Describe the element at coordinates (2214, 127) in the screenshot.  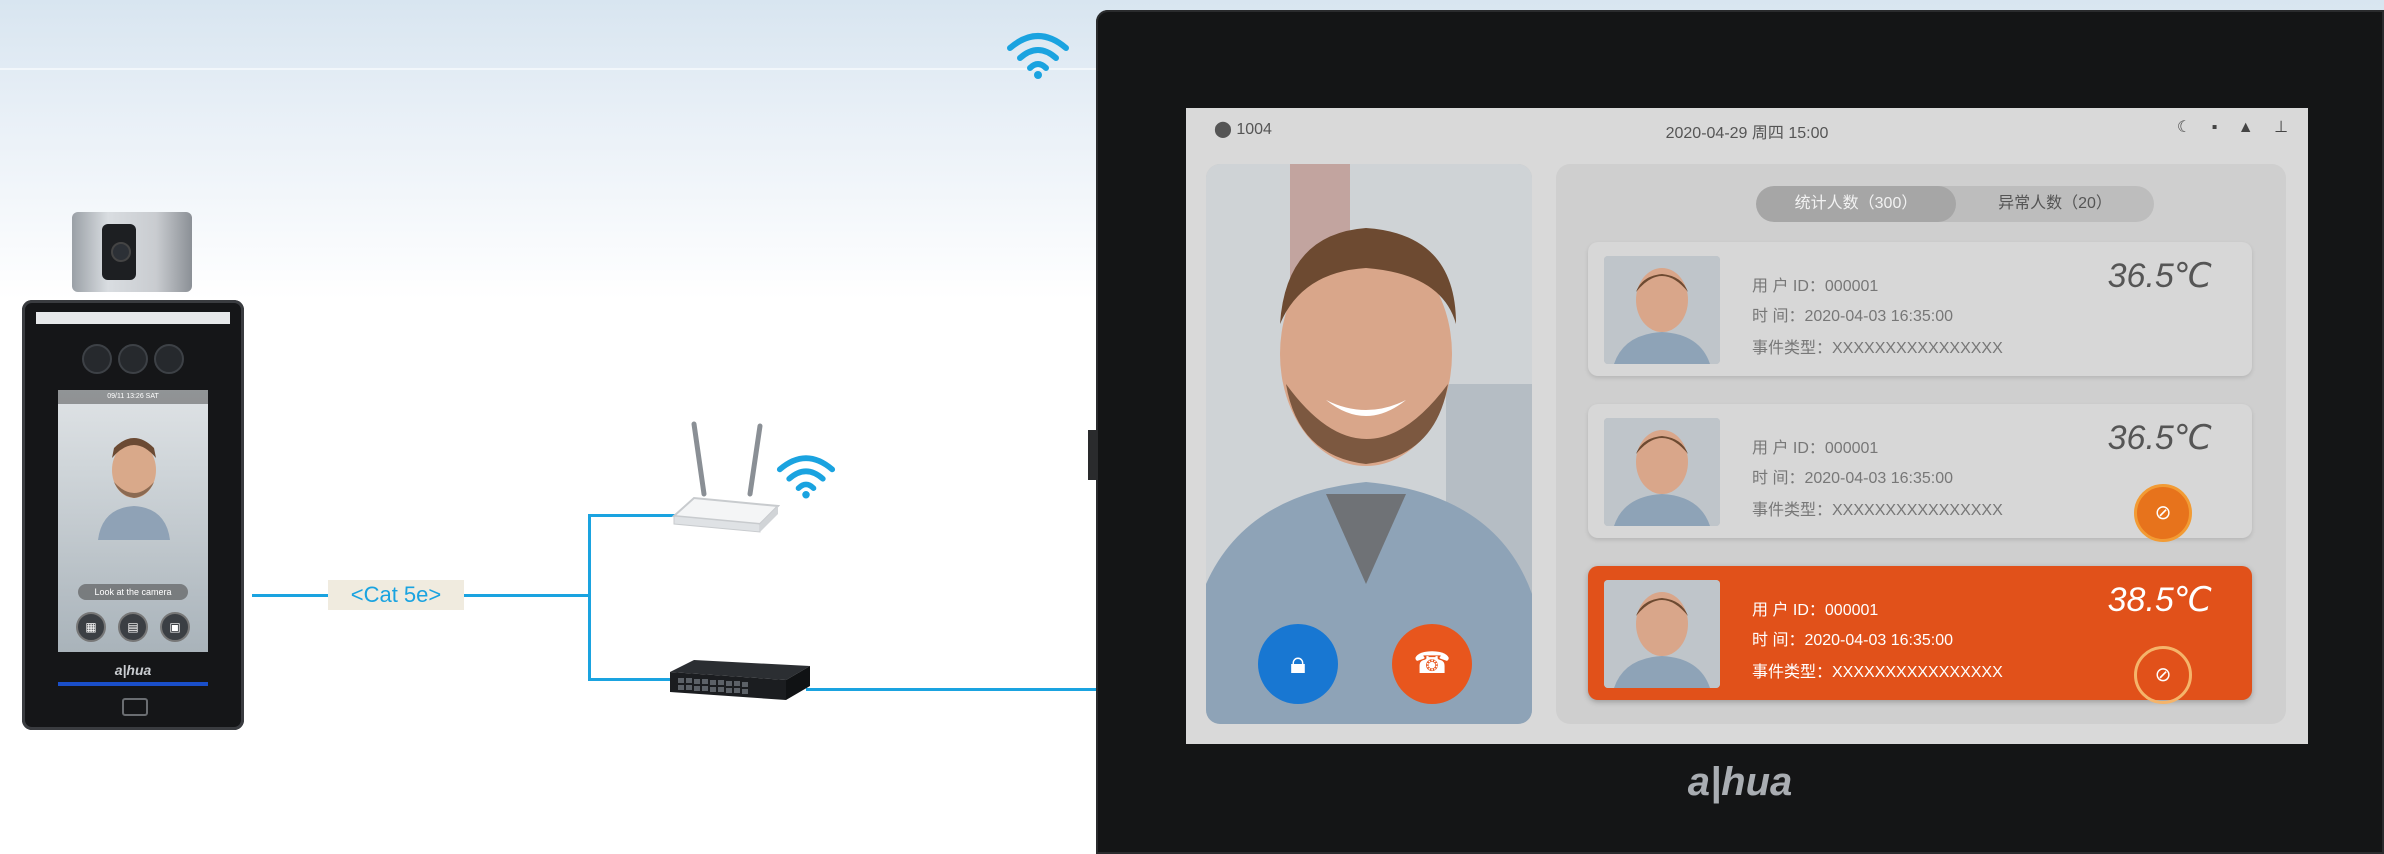
I see `sd-card-icon: ▪` at that location.